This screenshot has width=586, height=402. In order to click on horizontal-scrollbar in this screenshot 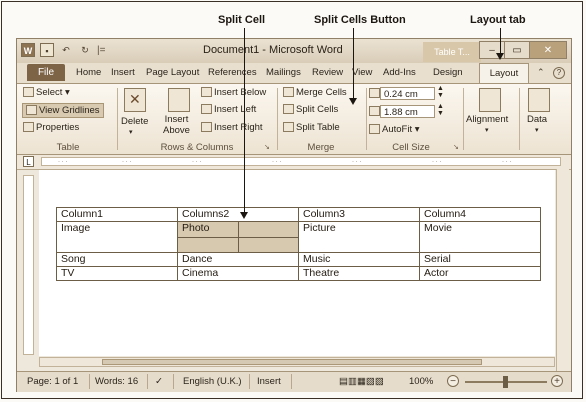, I will do `click(297, 362)`.